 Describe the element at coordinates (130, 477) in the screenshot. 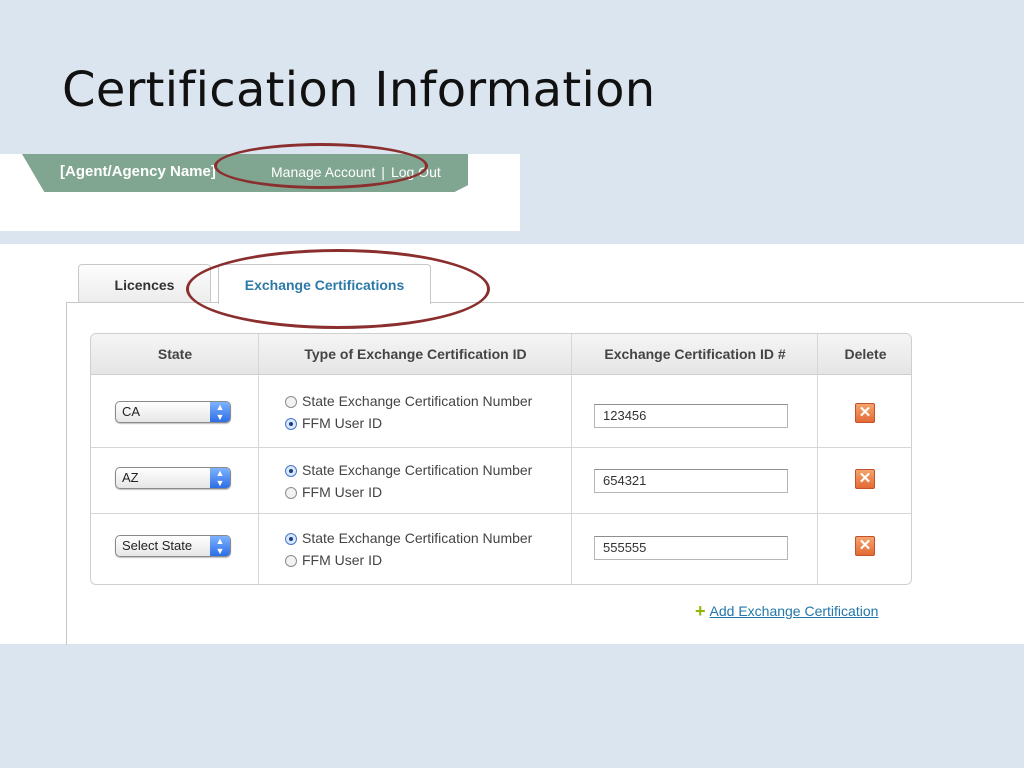

I see `state-select-value: AZ` at that location.